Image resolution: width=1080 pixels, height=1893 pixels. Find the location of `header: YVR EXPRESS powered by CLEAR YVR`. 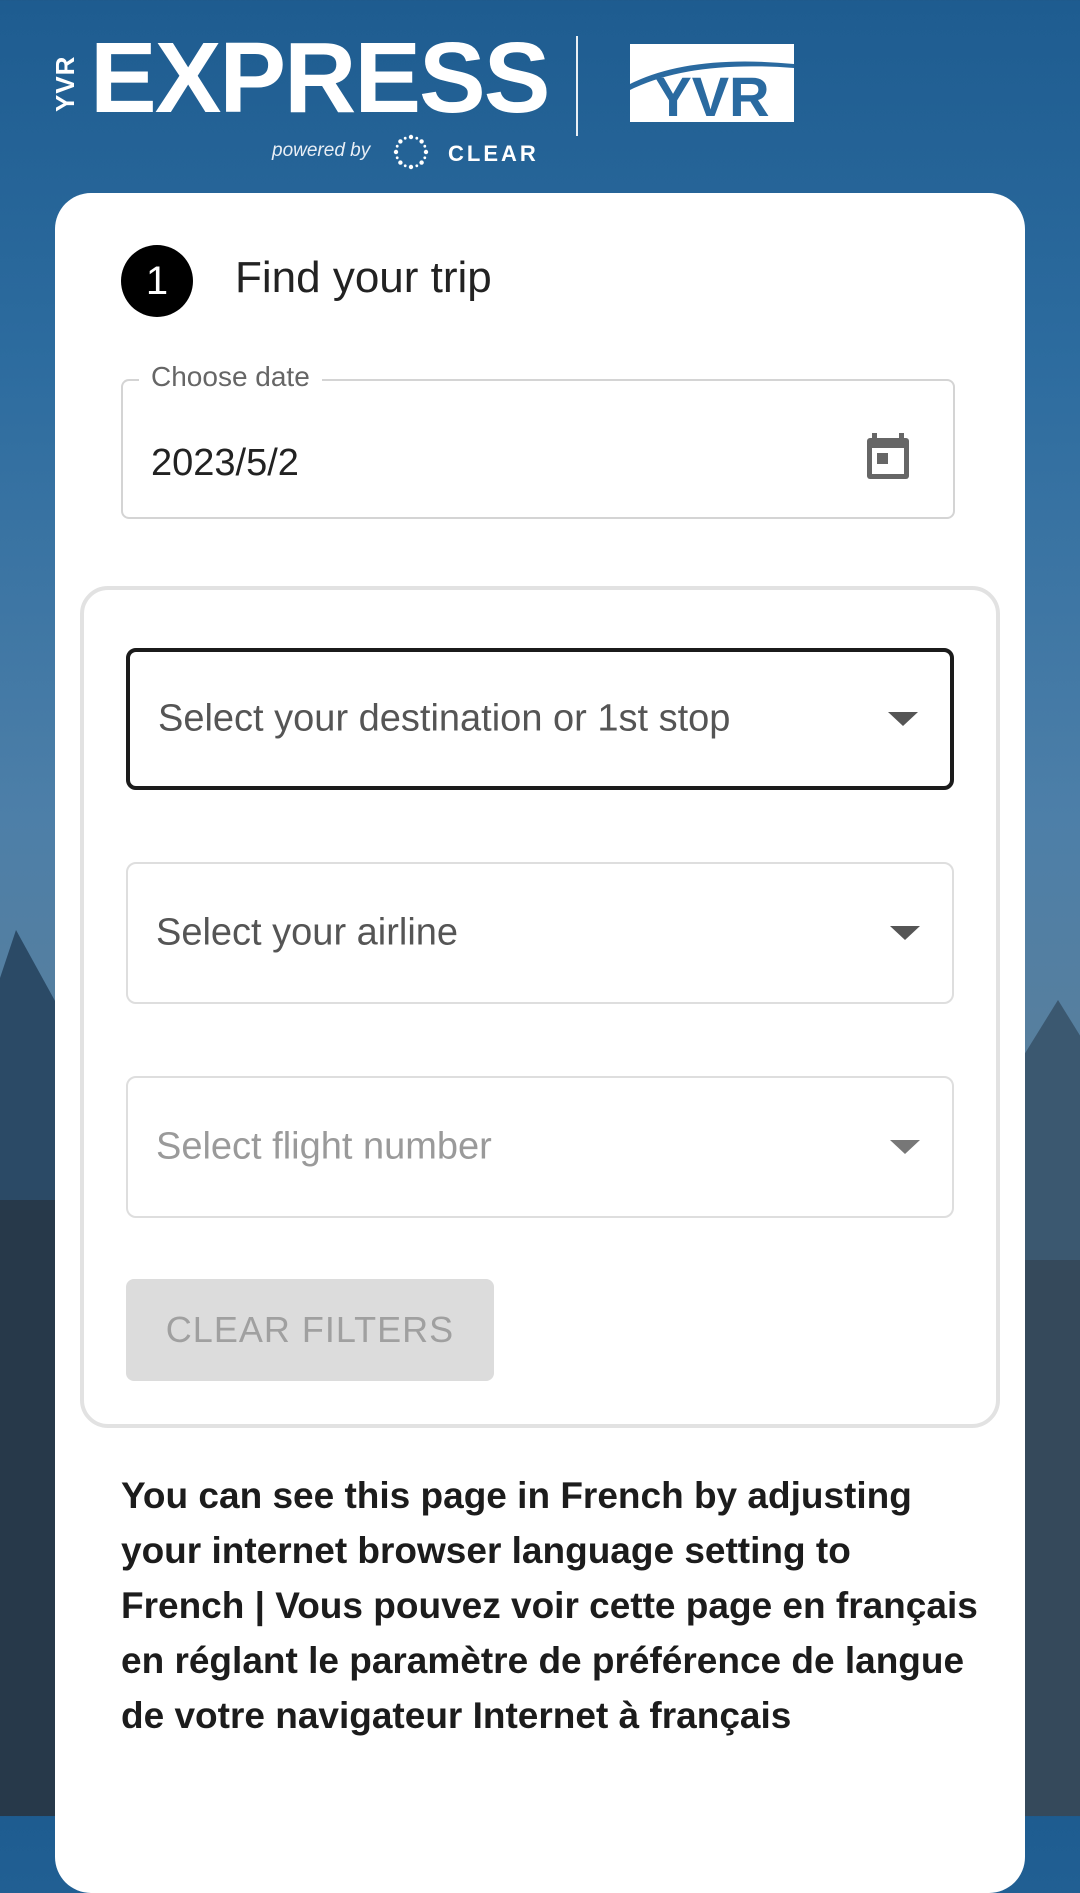

header: YVR EXPRESS powered by CLEAR YVR is located at coordinates (540, 95).